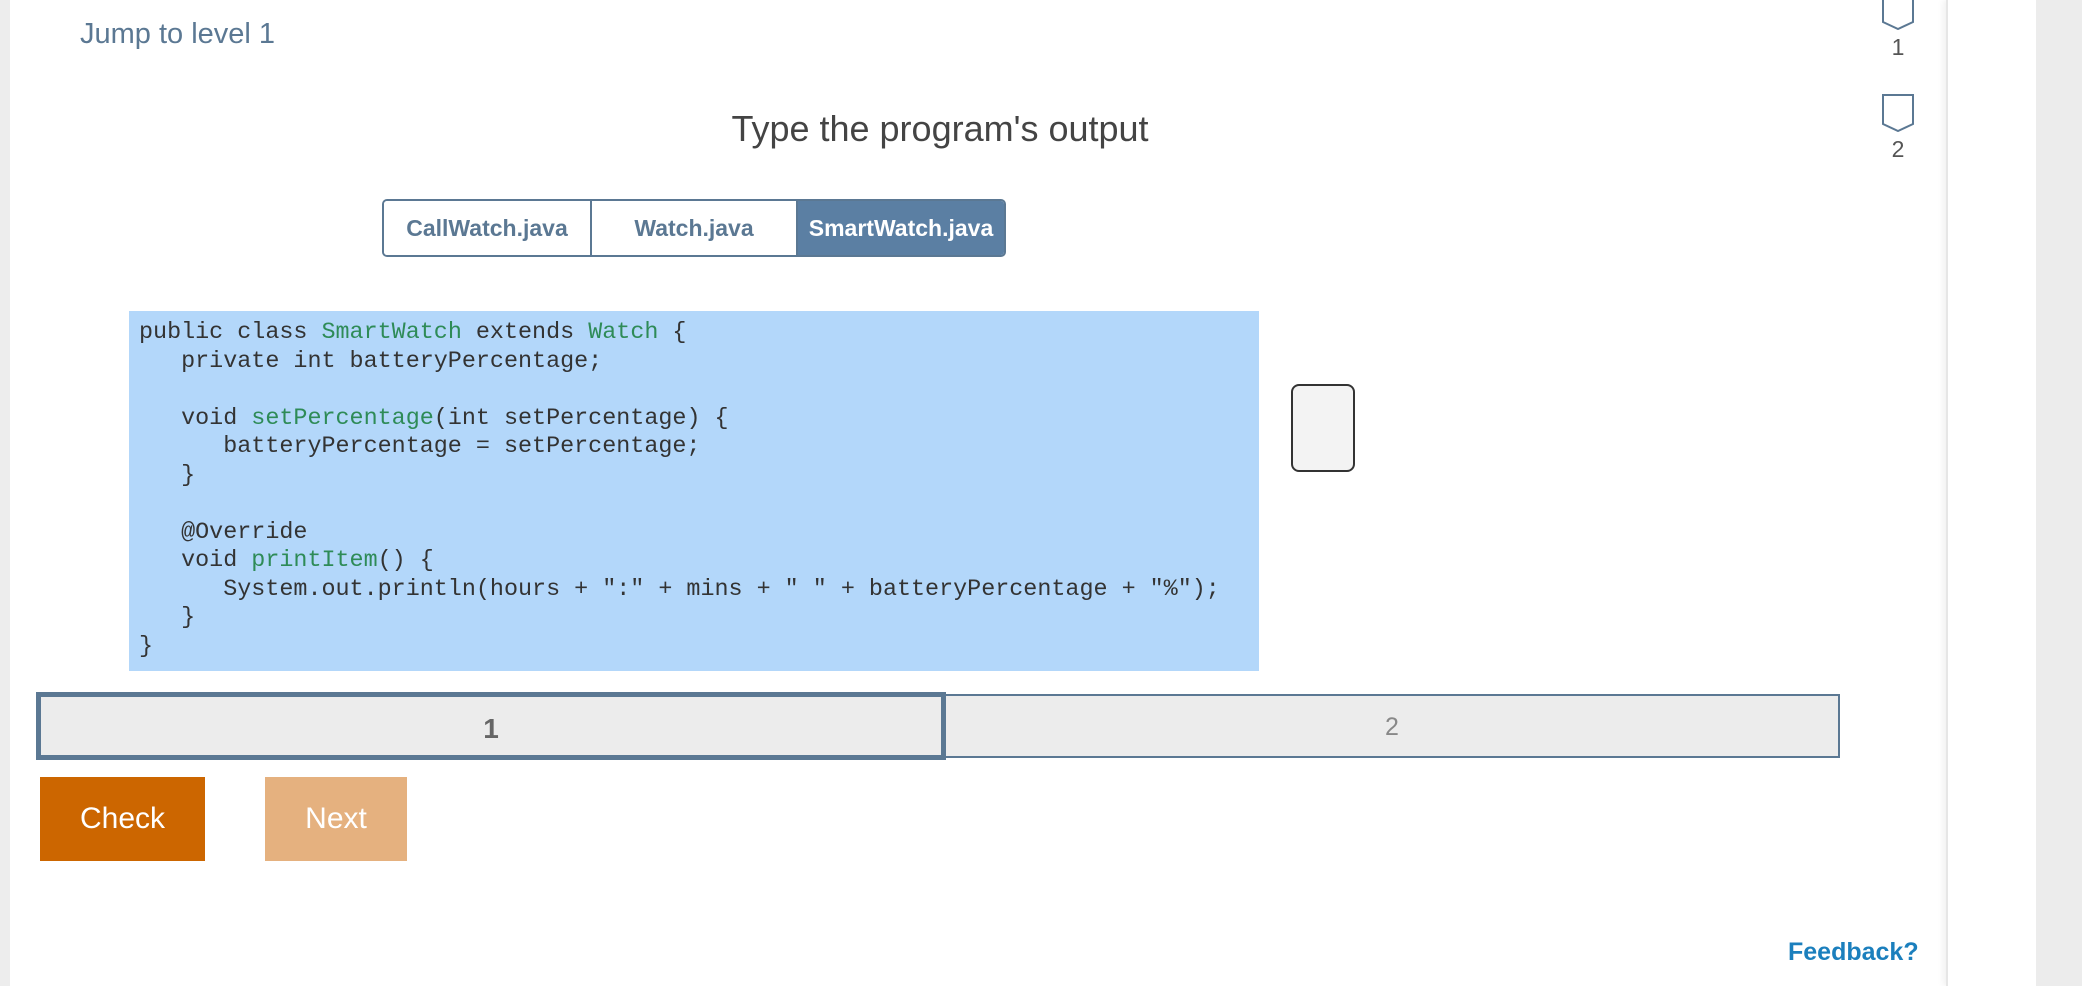 This screenshot has height=986, width=2082. What do you see at coordinates (413, 333) in the screenshot?
I see `code-line: public class SmartWatch extends Watch {` at bounding box center [413, 333].